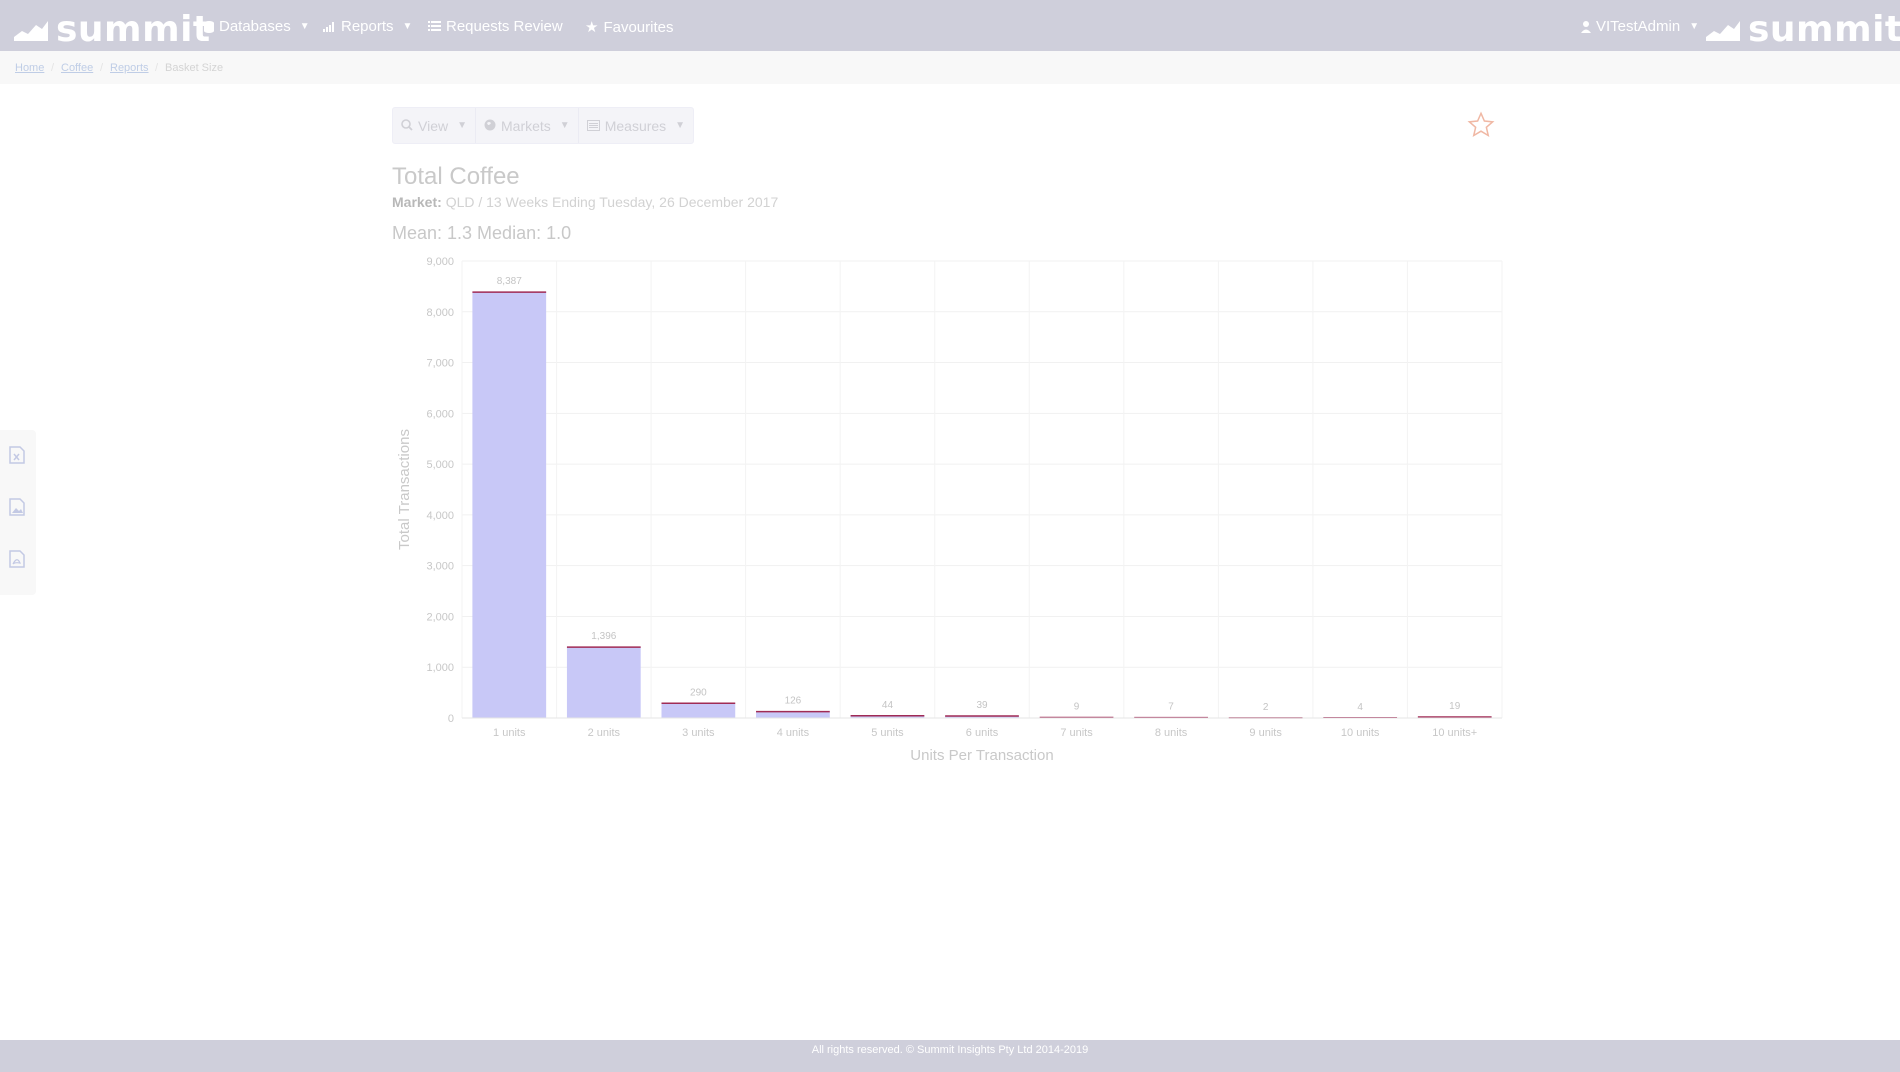  I want to click on markets-label: Markets, so click(526, 125).